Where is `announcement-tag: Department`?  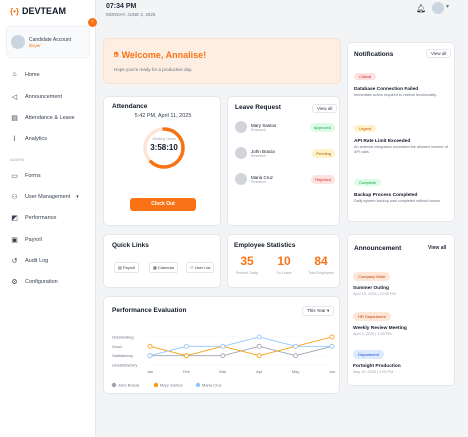 announcement-tag: Department is located at coordinates (368, 354).